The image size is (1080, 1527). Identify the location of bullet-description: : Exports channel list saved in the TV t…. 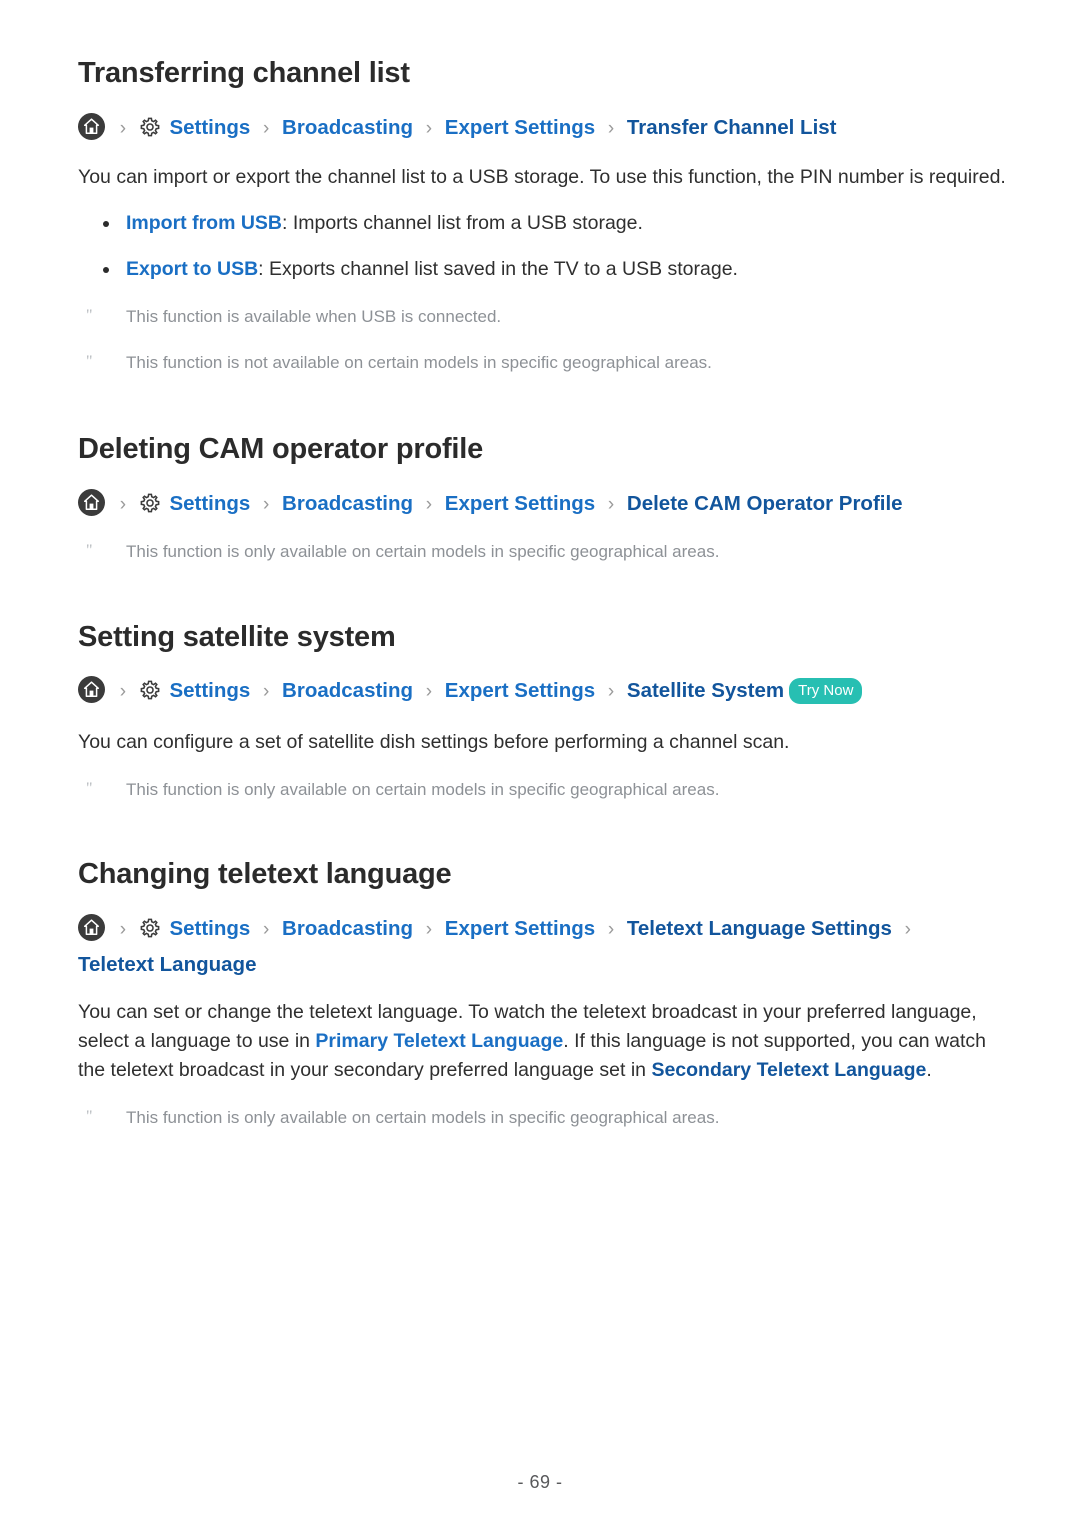
(498, 268).